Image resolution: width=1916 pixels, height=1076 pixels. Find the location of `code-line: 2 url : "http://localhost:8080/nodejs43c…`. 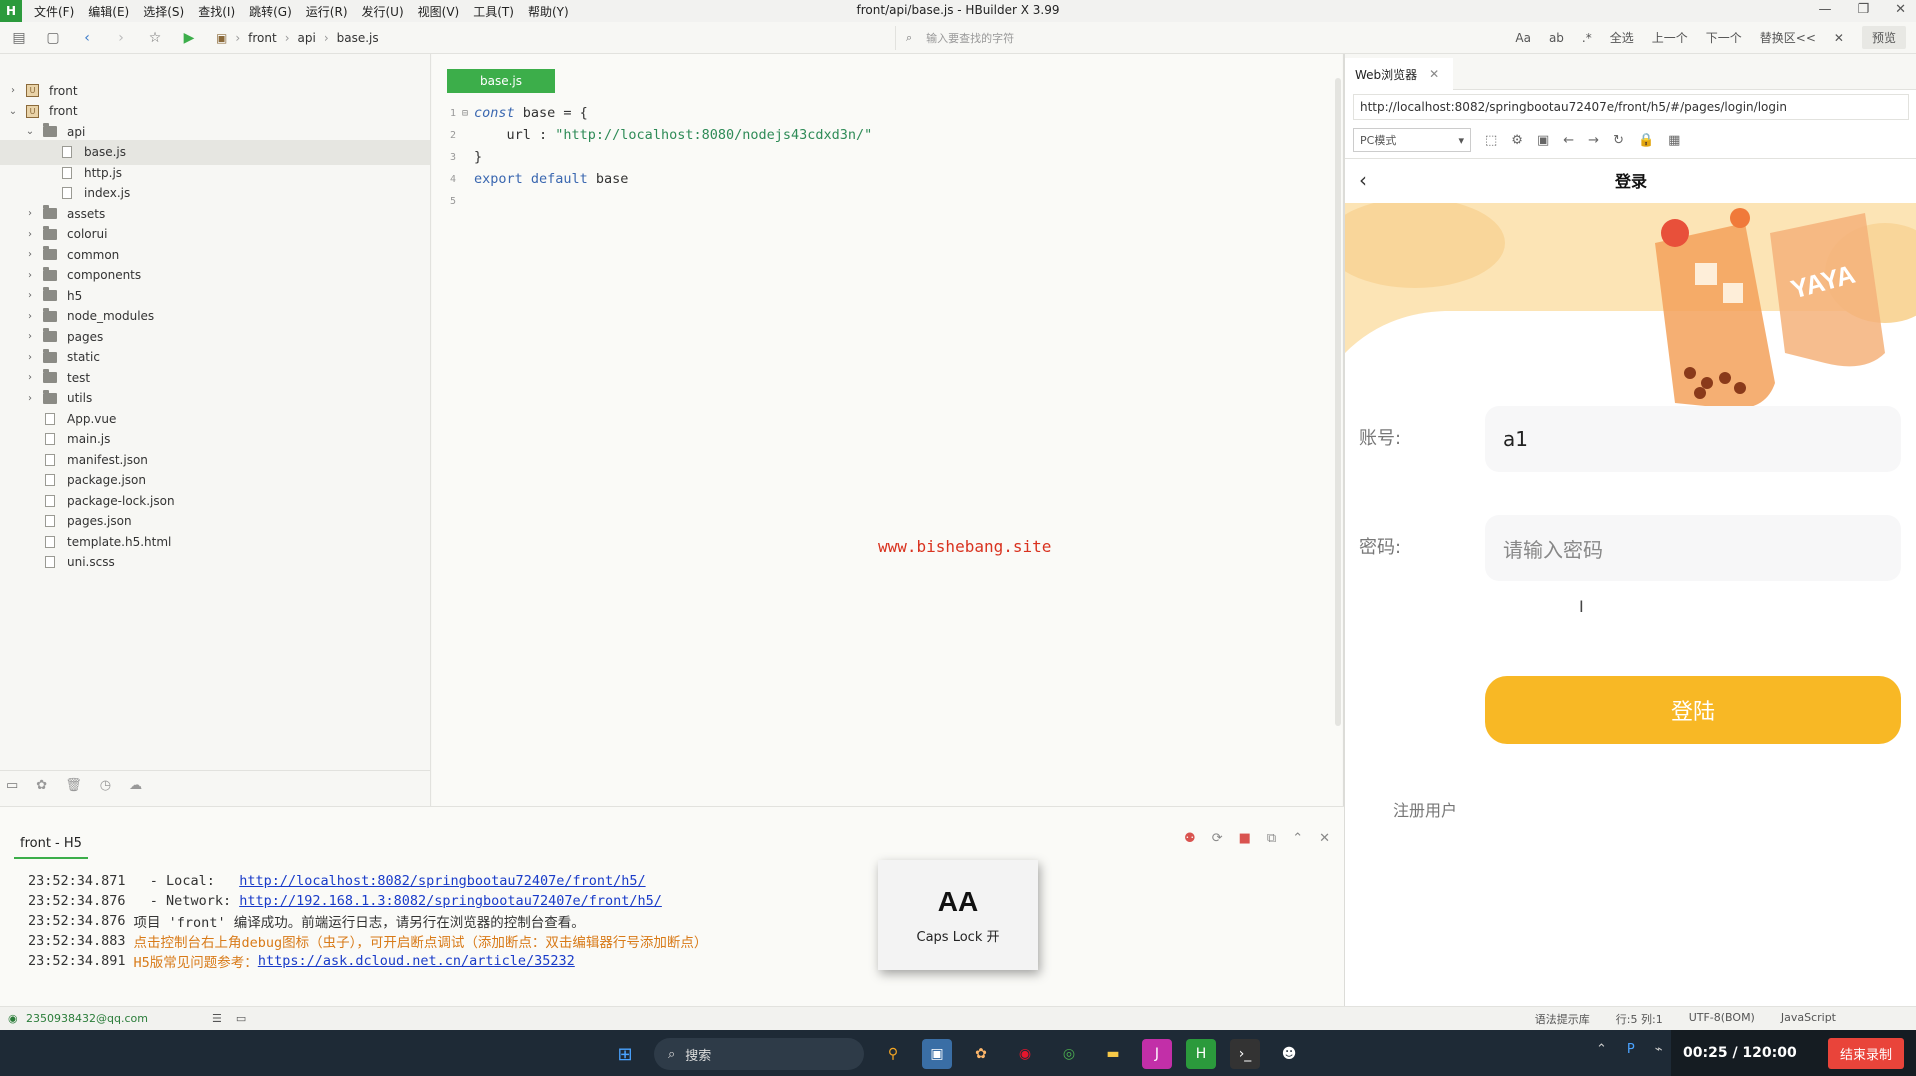

code-line: 2 url : "http://localhost:8080/nodejs43c… is located at coordinates (882, 135).